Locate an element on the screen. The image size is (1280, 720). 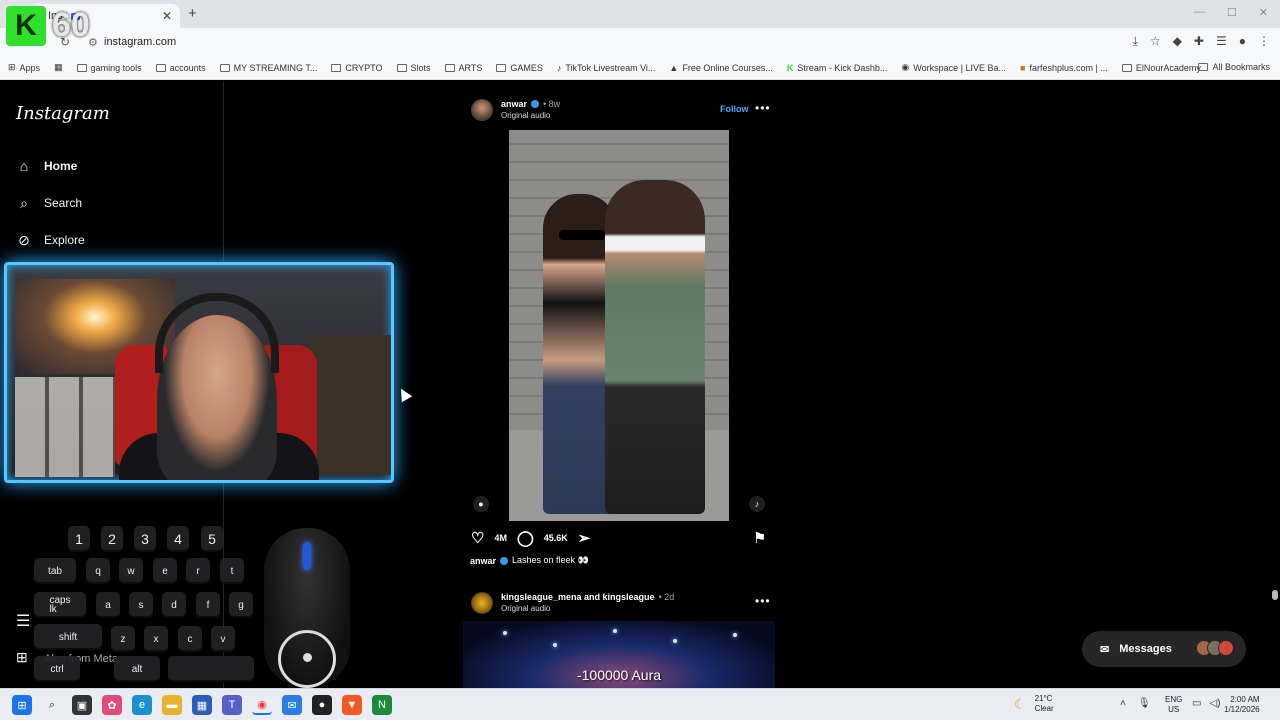
instagram-logo: Instagram is located at coordinates (63, 113).